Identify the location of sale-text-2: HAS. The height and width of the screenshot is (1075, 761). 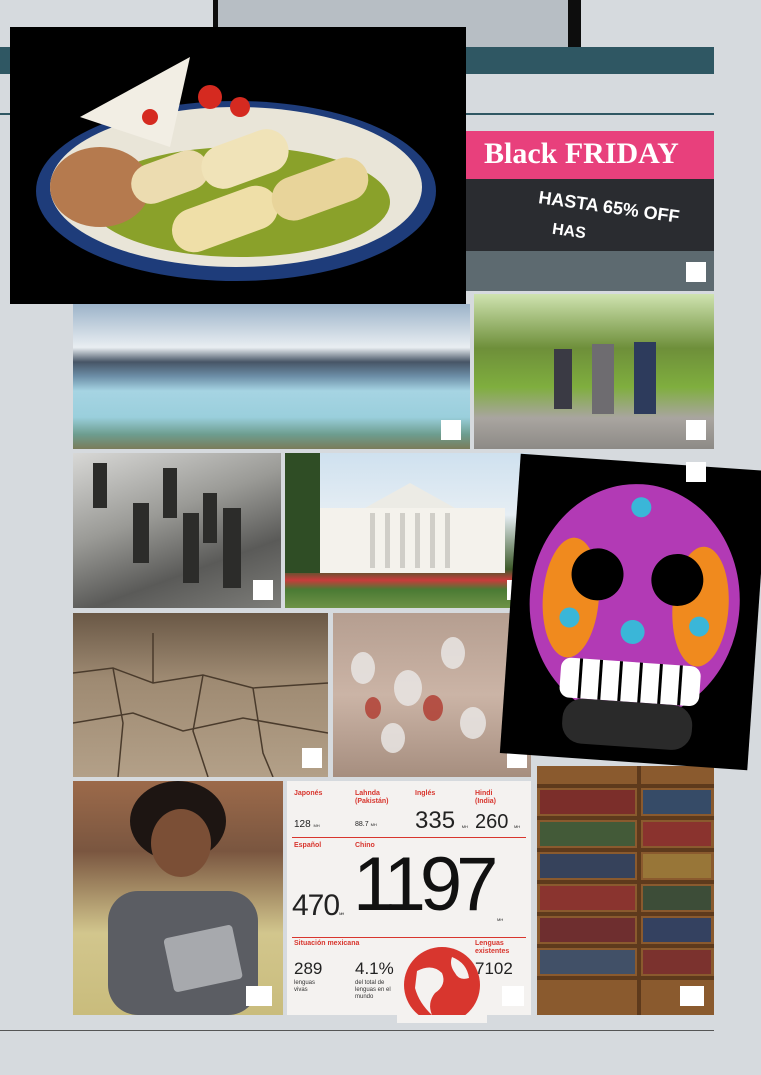
(569, 231).